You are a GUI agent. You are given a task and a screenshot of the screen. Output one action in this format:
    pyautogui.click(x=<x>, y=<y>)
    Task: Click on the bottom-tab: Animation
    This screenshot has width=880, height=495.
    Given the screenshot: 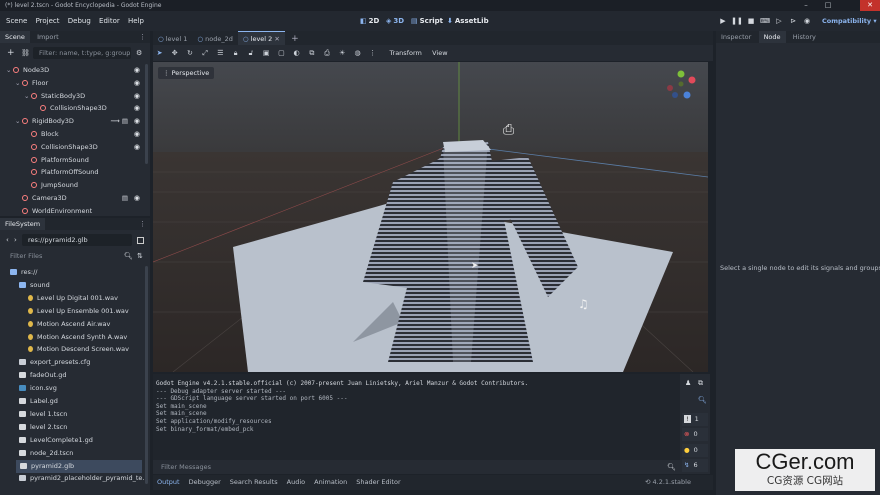 What is the action you would take?
    pyautogui.click(x=330, y=482)
    